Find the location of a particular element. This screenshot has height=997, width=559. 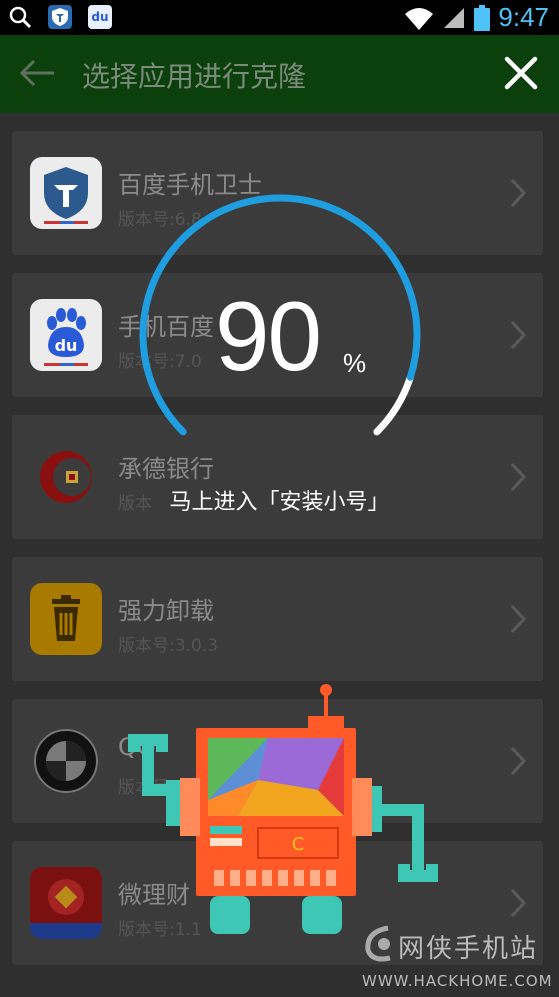

app-name: 强力卸载 is located at coordinates (166, 611).